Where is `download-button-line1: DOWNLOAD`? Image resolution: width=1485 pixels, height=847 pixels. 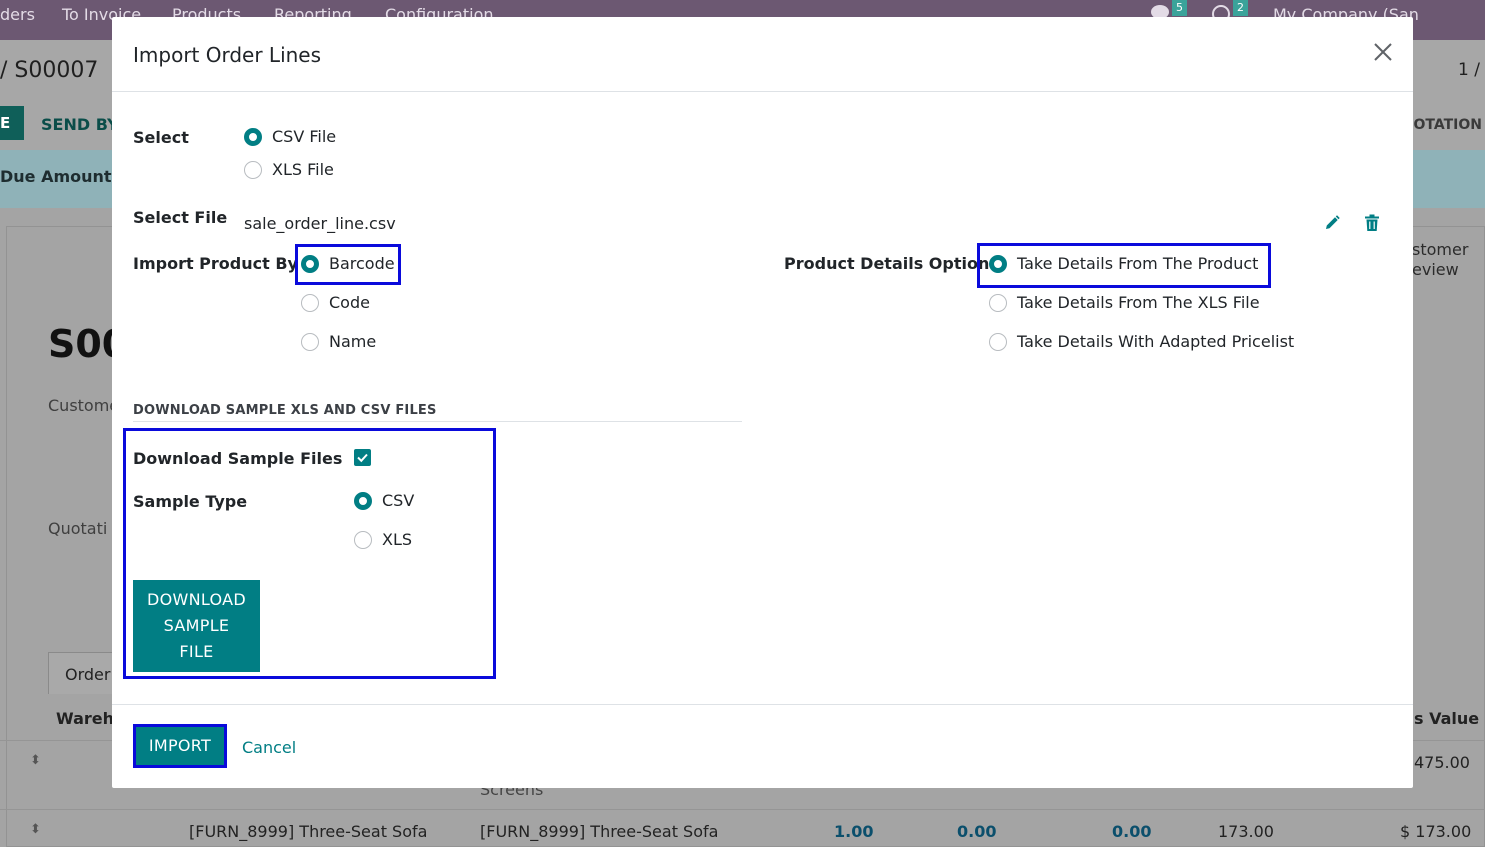 download-button-line1: DOWNLOAD is located at coordinates (196, 599).